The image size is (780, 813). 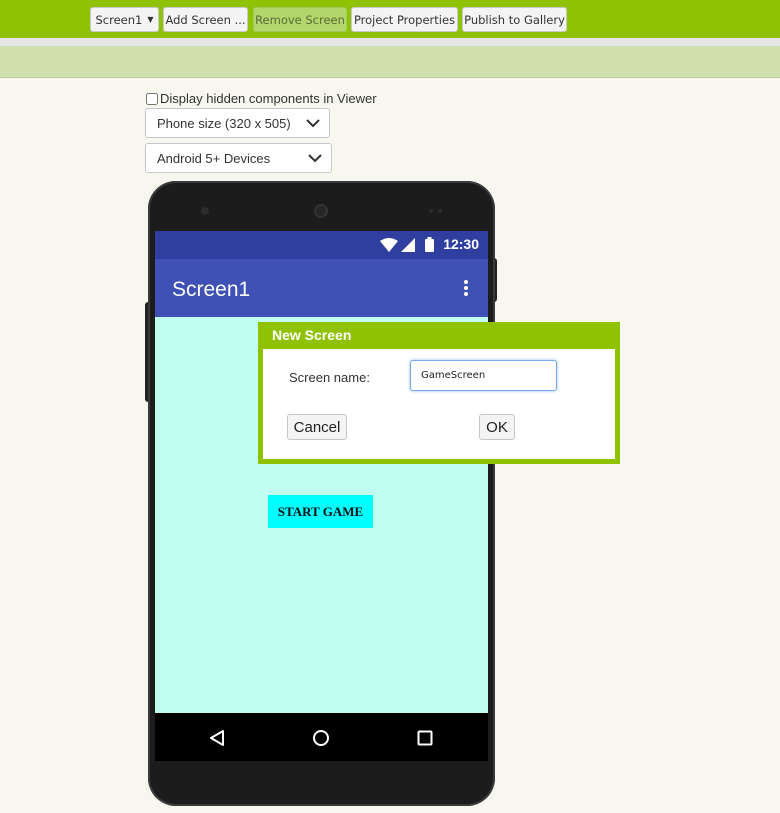 What do you see at coordinates (211, 289) in the screenshot?
I see `screen-title: Screen1` at bounding box center [211, 289].